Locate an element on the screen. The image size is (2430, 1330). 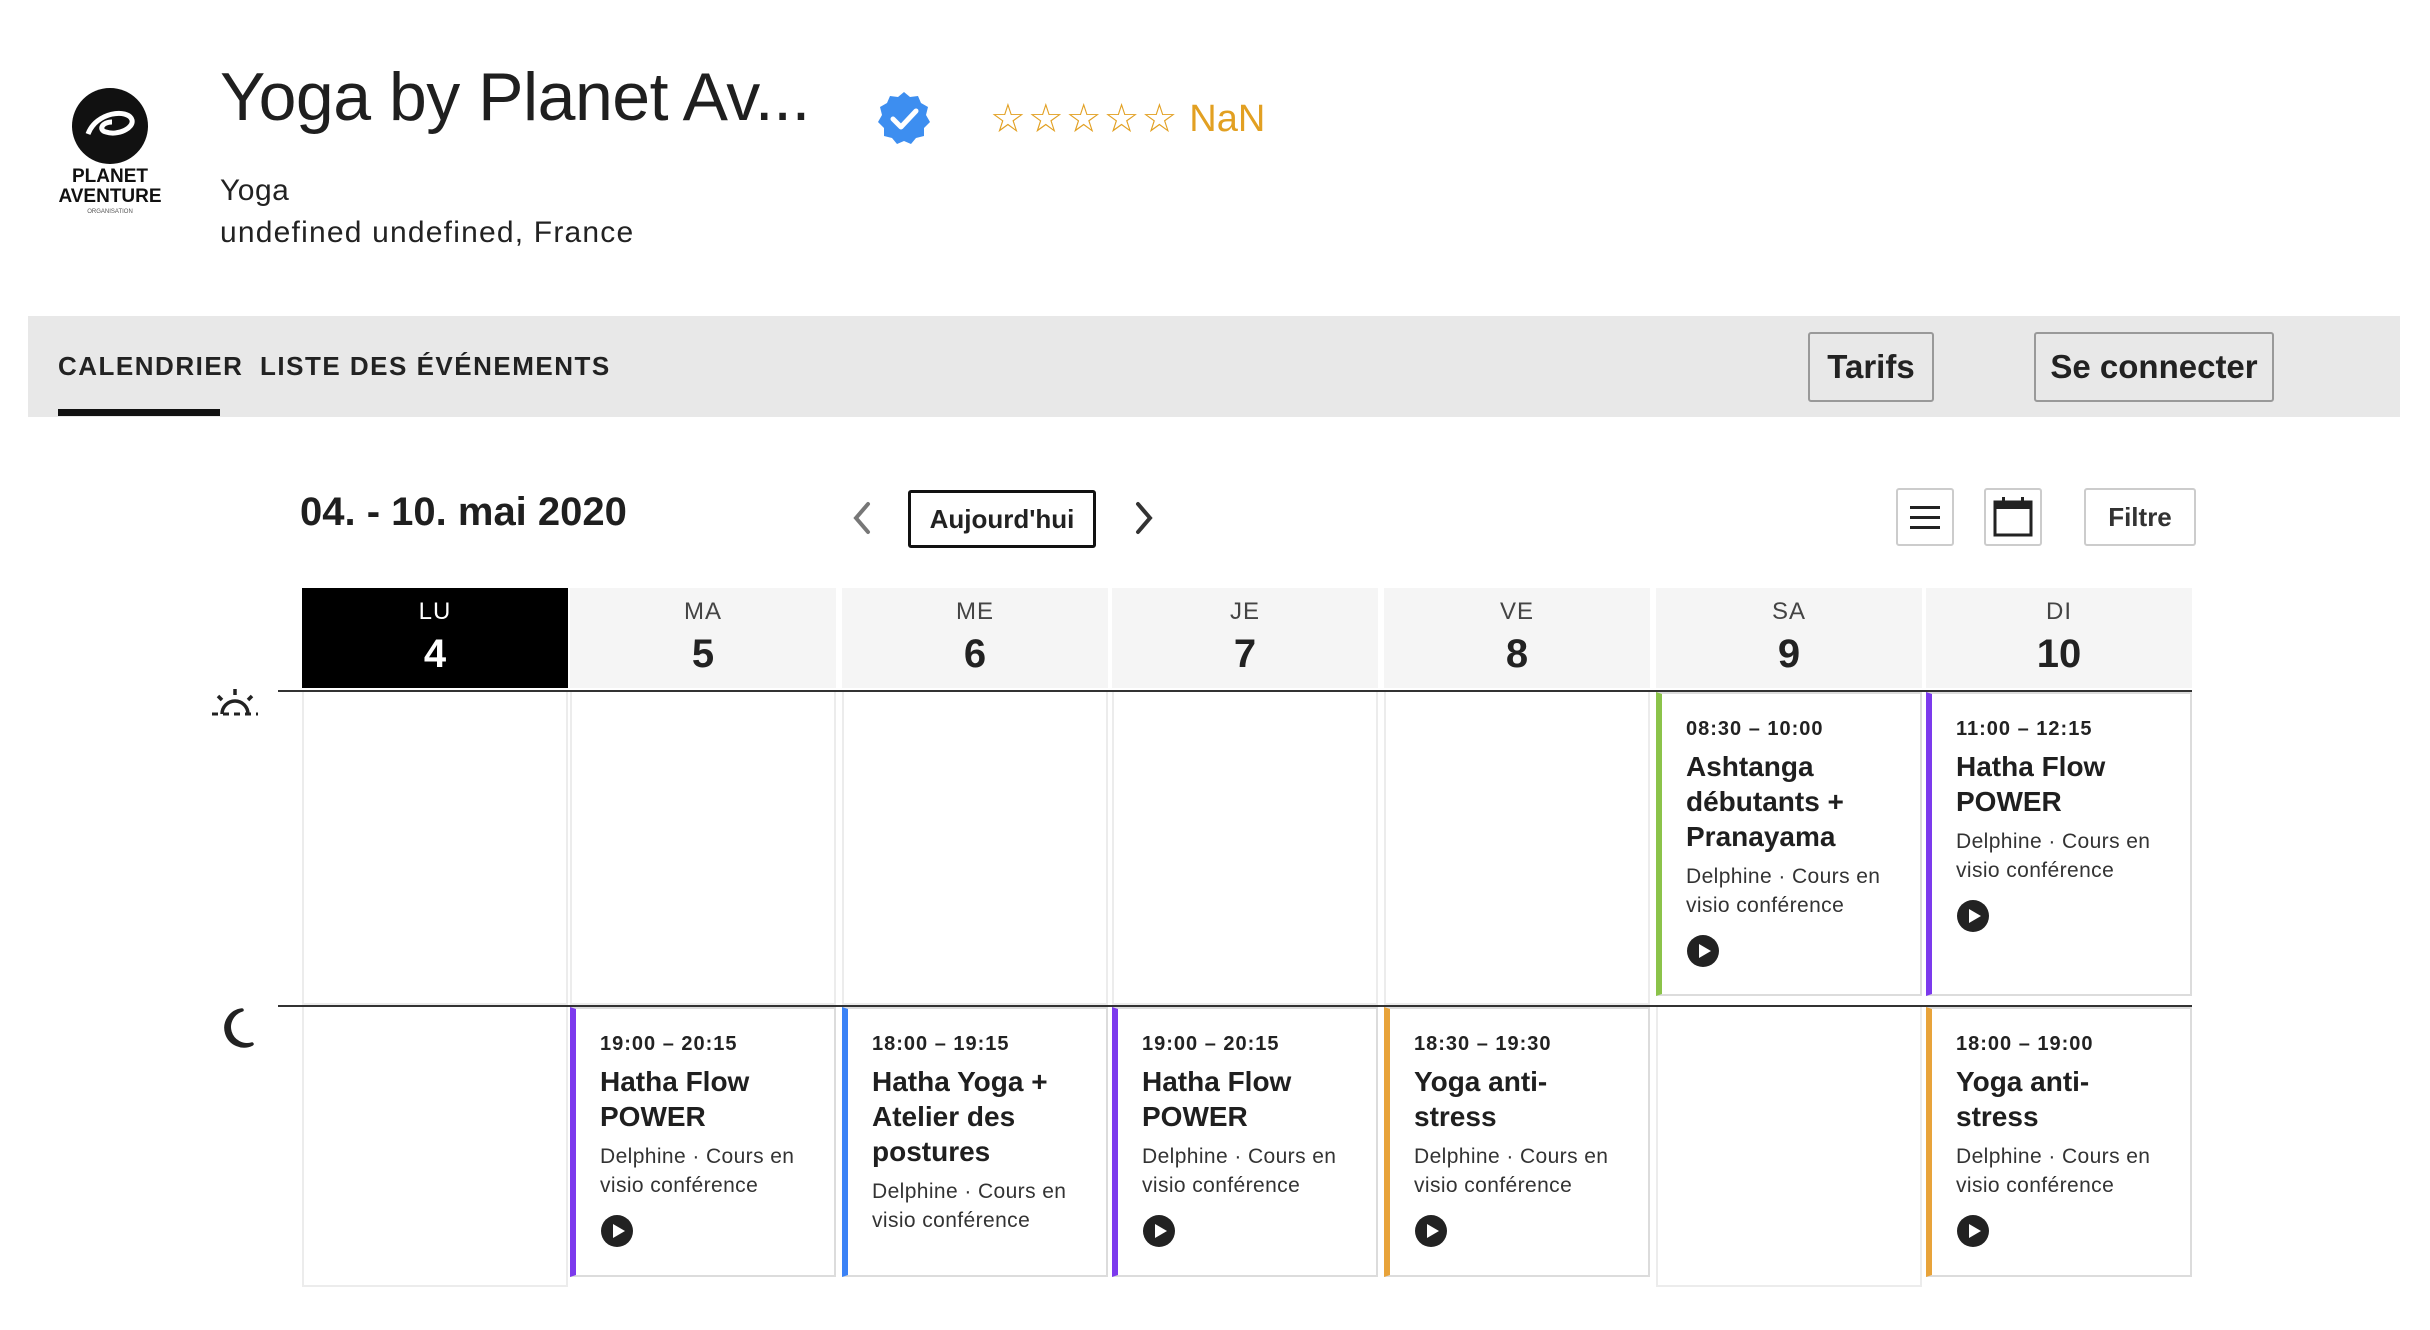
day-num: 6 is located at coordinates (975, 654).